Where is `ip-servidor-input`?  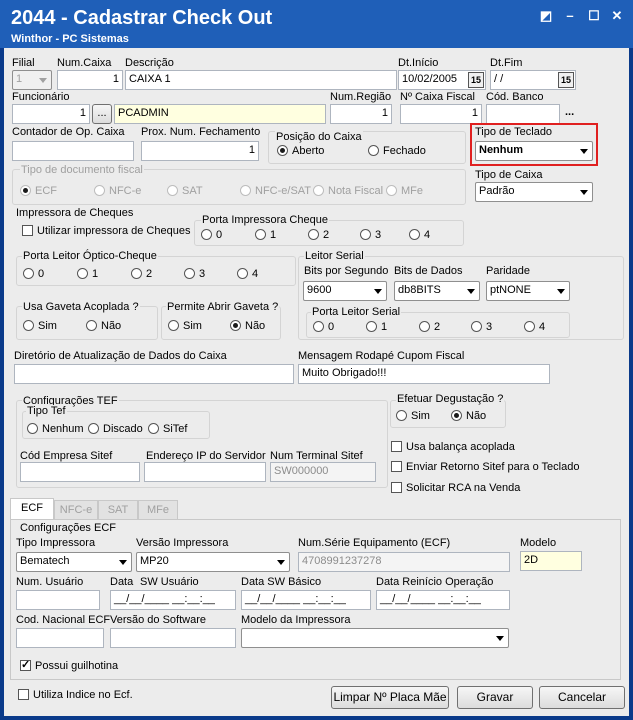 ip-servidor-input is located at coordinates (205, 472).